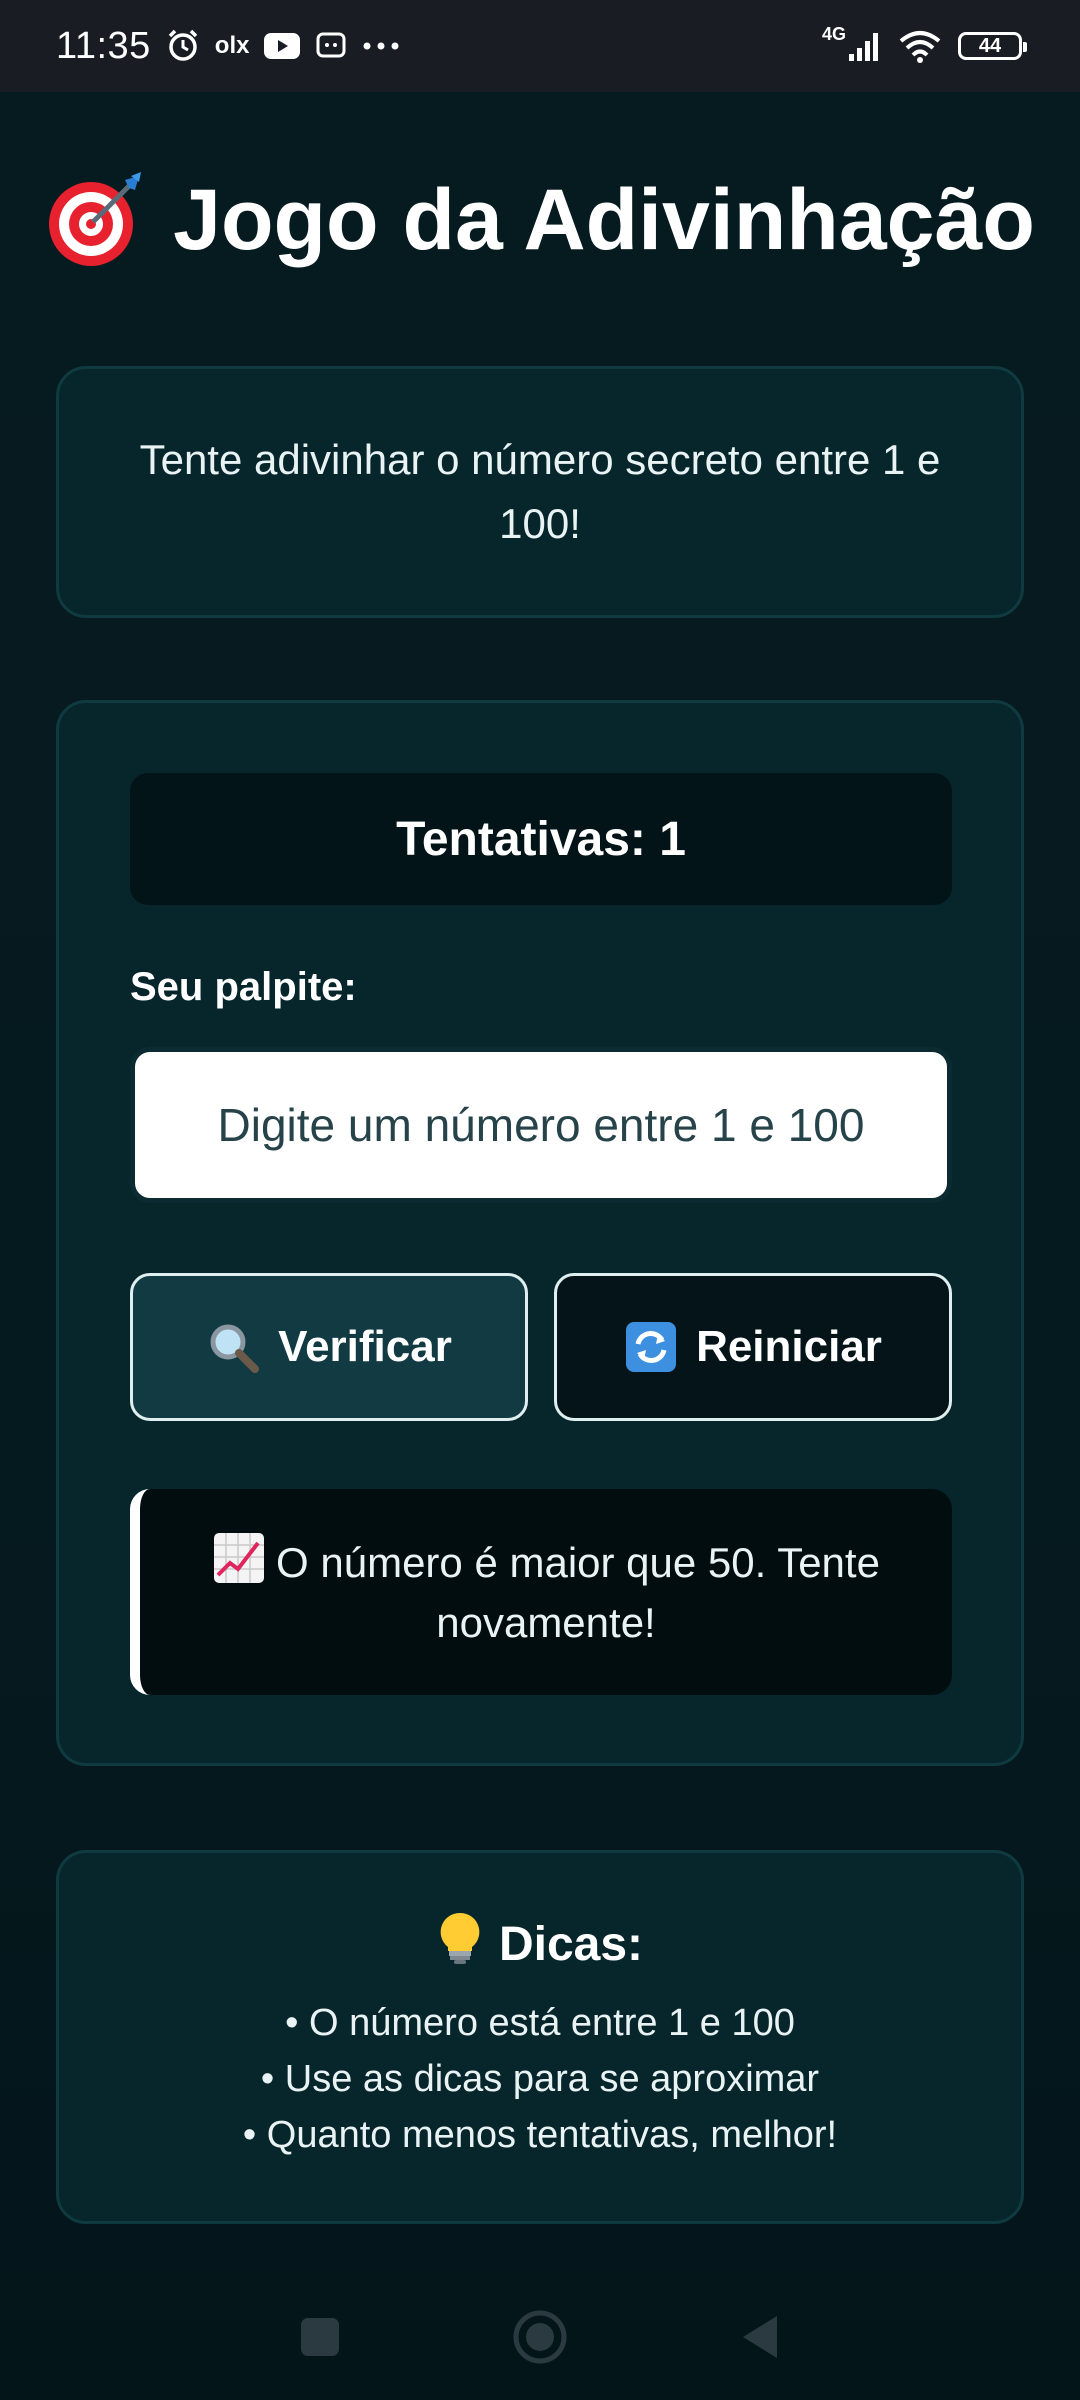 The height and width of the screenshot is (2400, 1080). I want to click on reset-button: Reiniciar, so click(753, 1347).